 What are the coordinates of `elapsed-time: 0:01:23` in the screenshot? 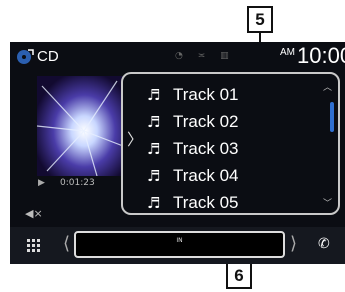 It's located at (77, 183).